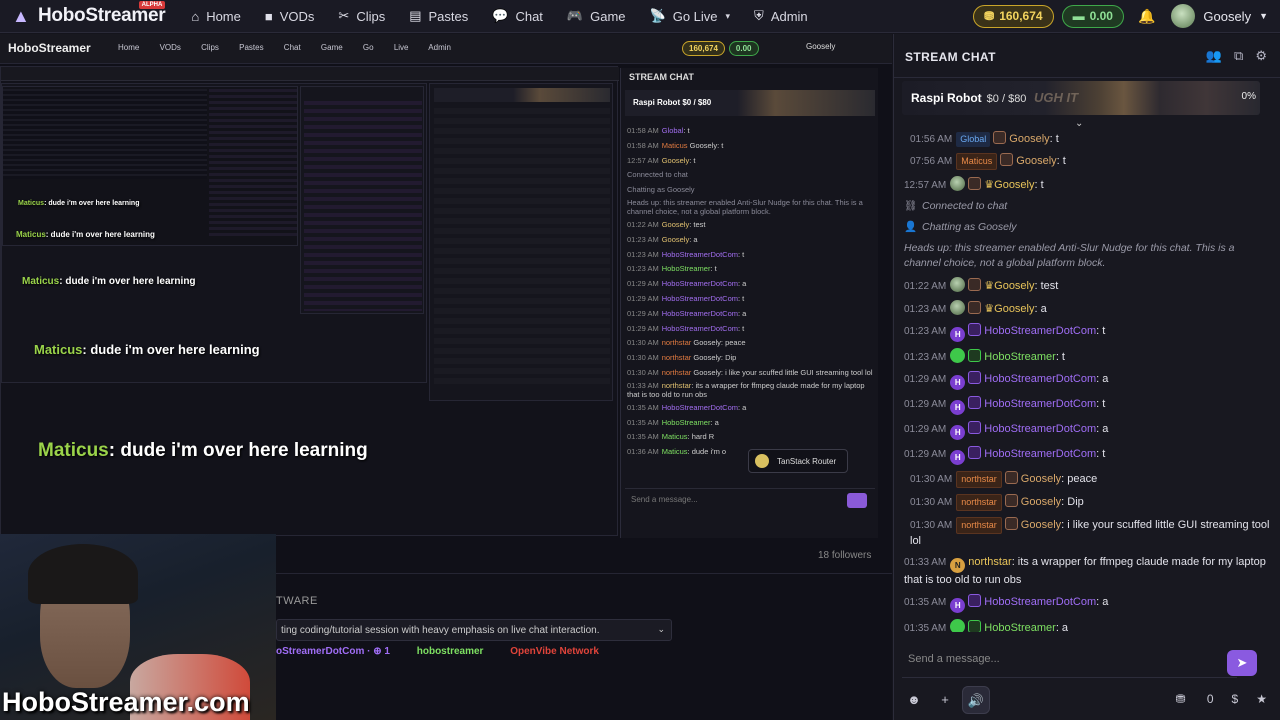  What do you see at coordinates (438, 16) in the screenshot?
I see `nav-item-pastes: ▤ Pastes` at bounding box center [438, 16].